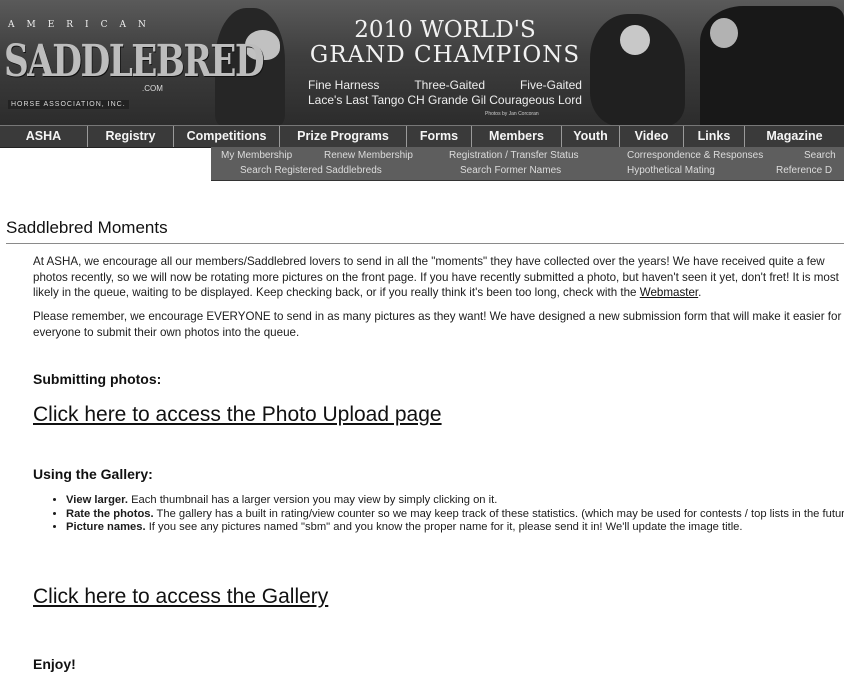 This screenshot has width=844, height=691. I want to click on nav-members: Members, so click(517, 136).